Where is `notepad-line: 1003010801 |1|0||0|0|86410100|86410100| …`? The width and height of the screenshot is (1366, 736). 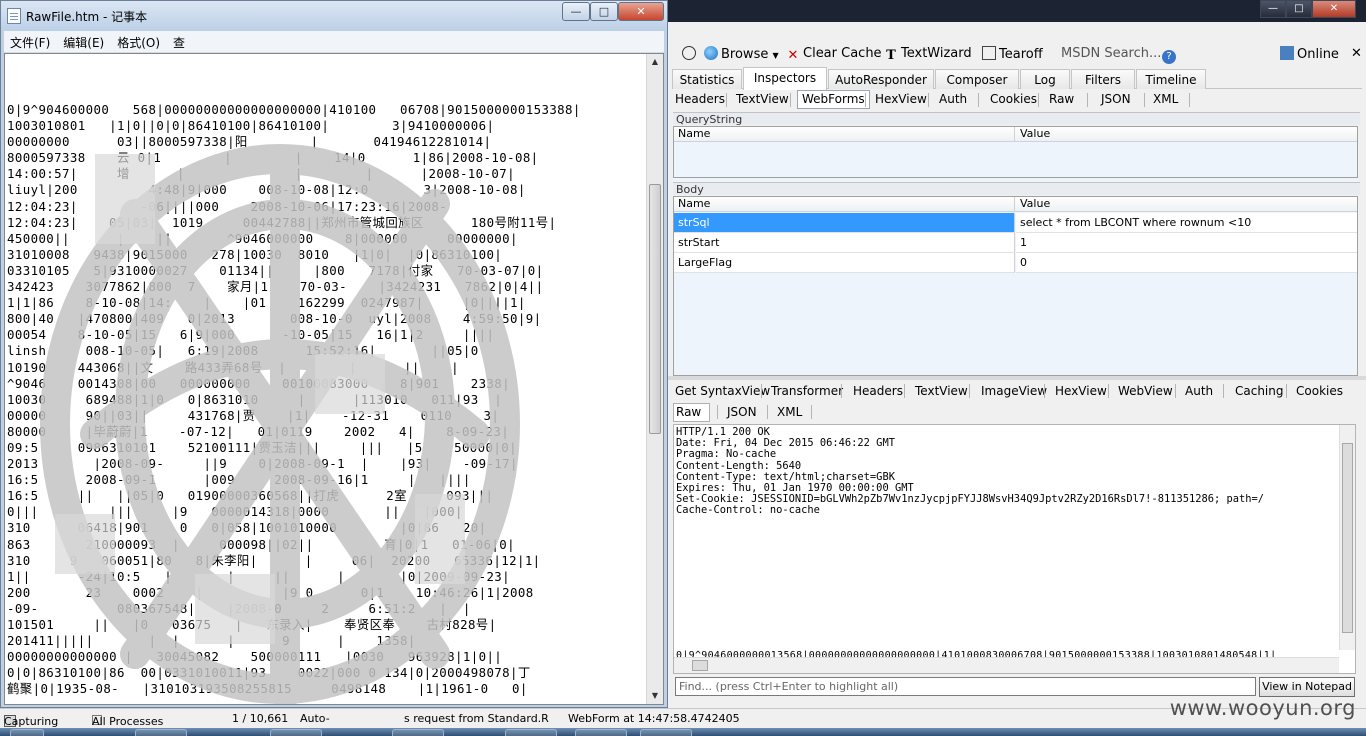
notepad-line: 1003010801 |1|0||0|0|86410100|86410100| … is located at coordinates (251, 126).